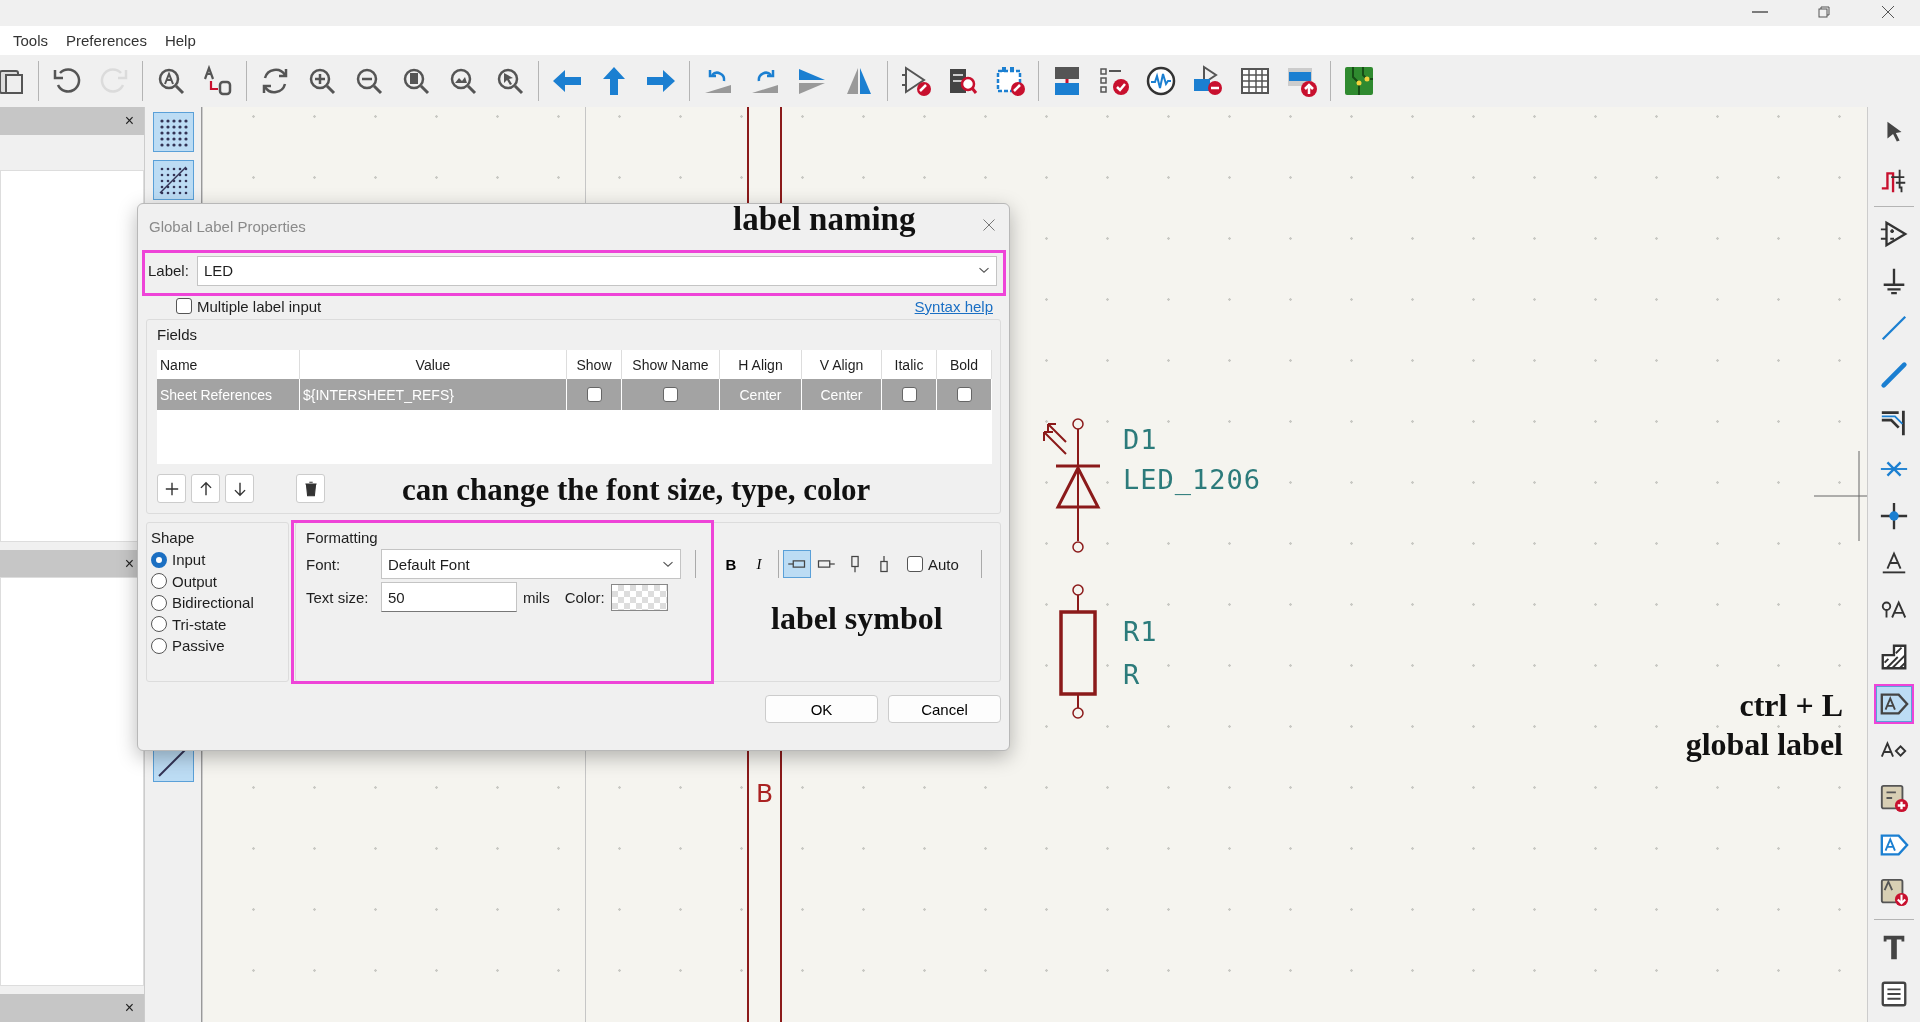 This screenshot has height=1022, width=1920. Describe the element at coordinates (1302, 81) in the screenshot. I see `bom-export-icon` at that location.